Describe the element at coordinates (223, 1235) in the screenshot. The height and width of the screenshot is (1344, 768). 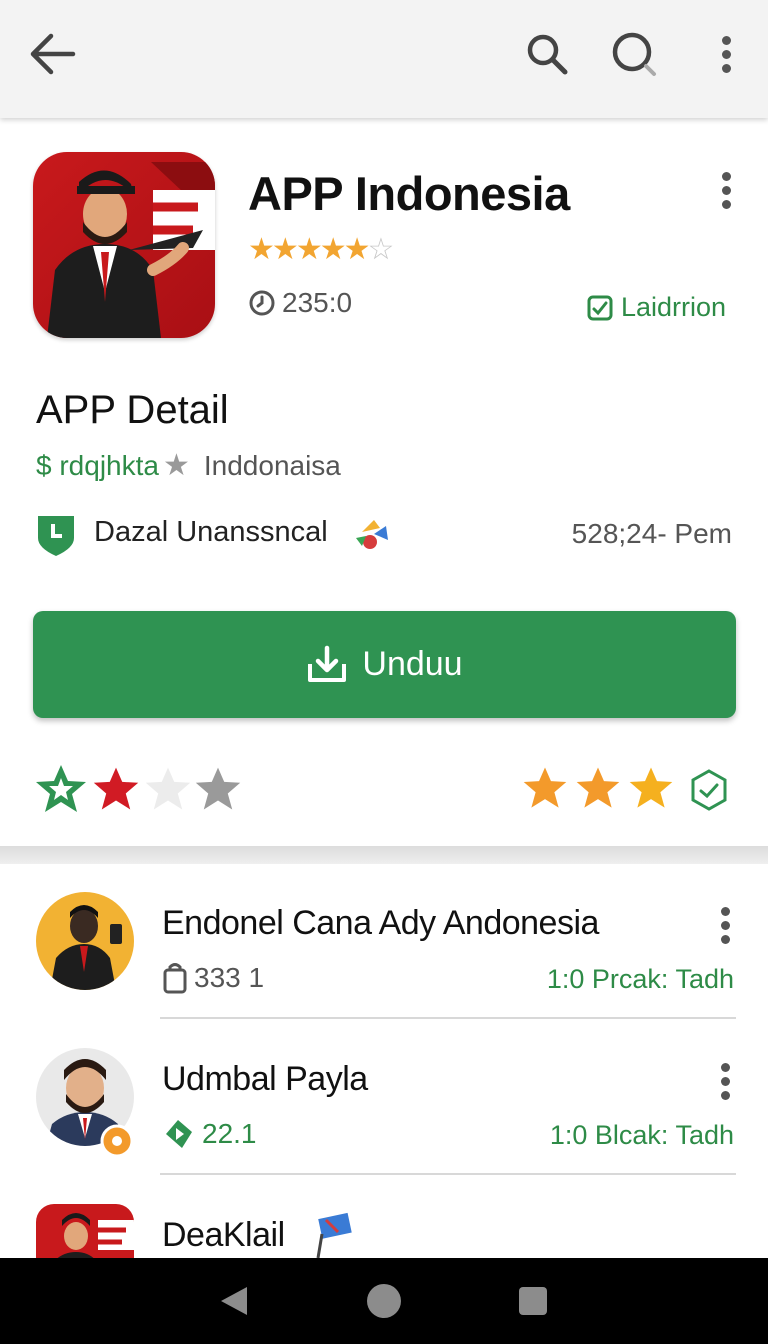
I see `list-item-title: DeaKlail` at that location.